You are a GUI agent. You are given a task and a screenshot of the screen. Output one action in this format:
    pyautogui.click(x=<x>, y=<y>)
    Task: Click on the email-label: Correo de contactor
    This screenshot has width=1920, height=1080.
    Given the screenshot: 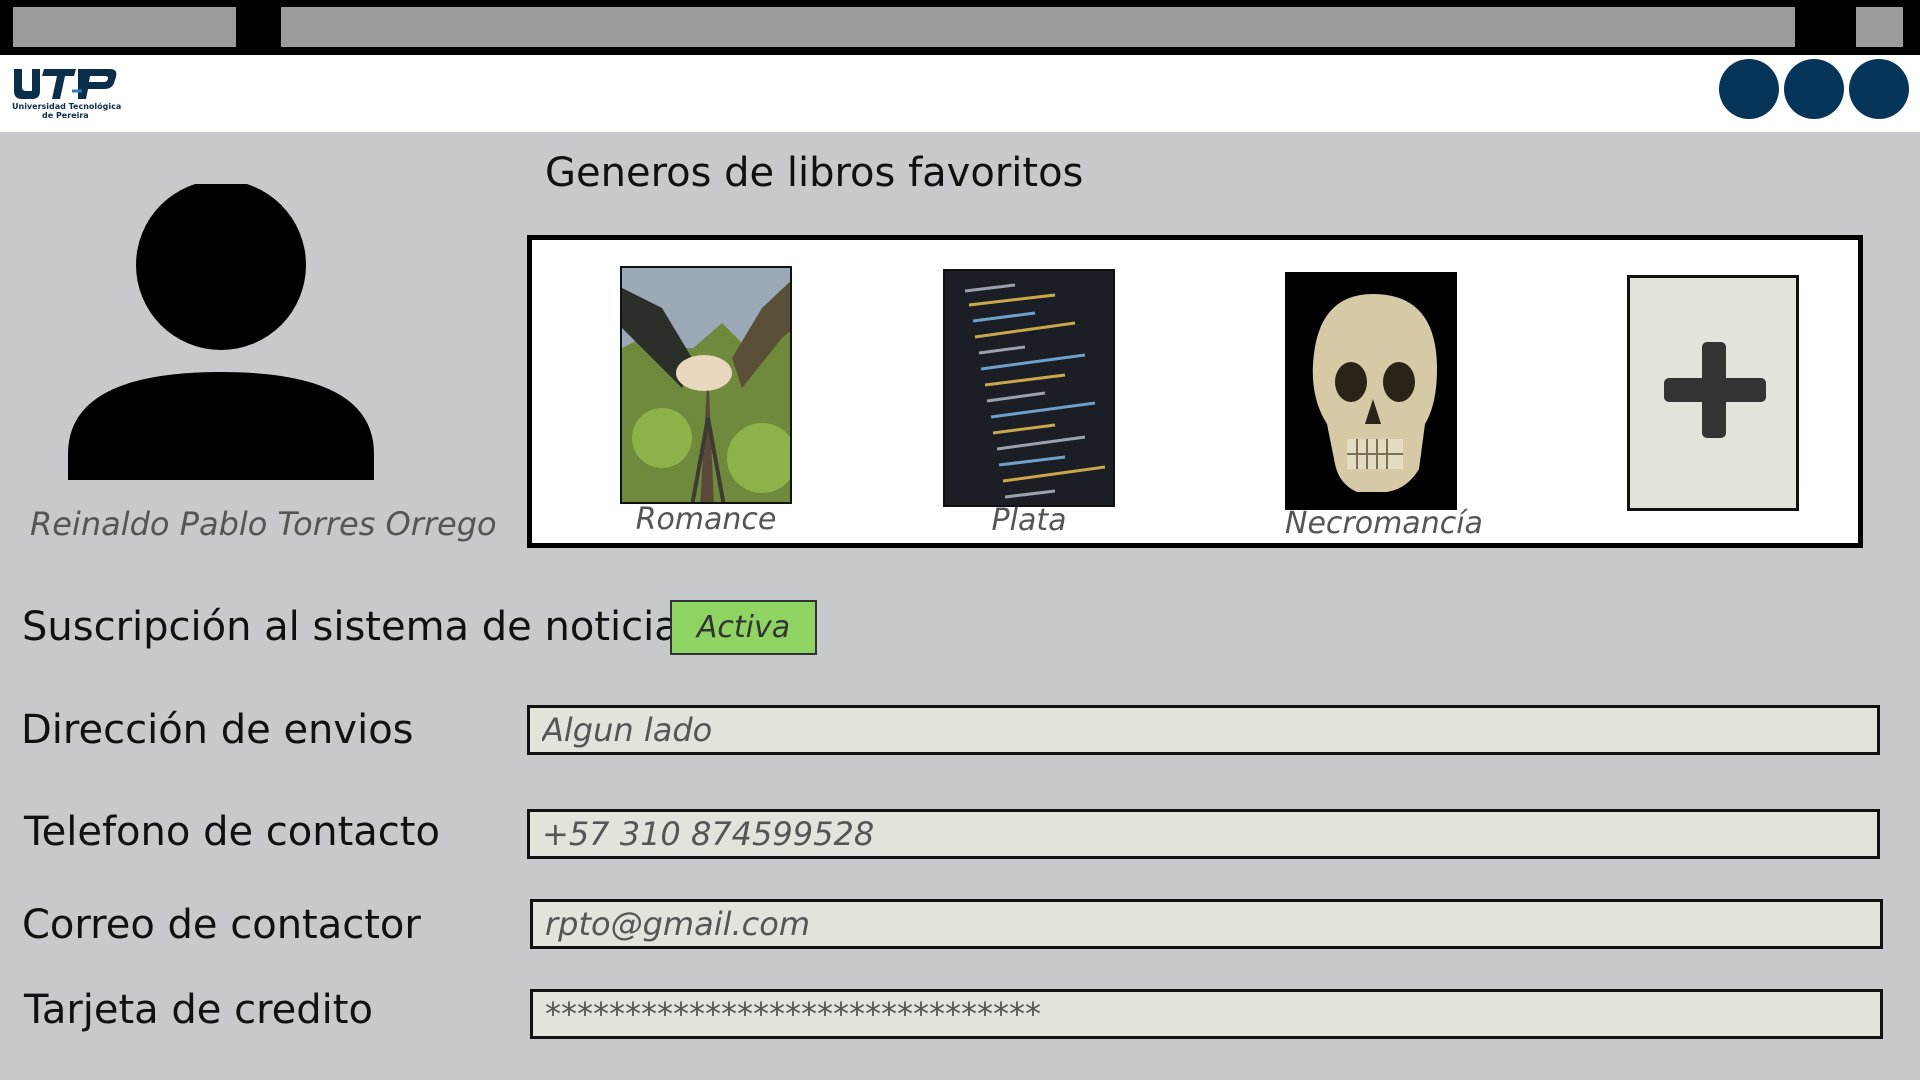 What is the action you would take?
    pyautogui.click(x=221, y=925)
    